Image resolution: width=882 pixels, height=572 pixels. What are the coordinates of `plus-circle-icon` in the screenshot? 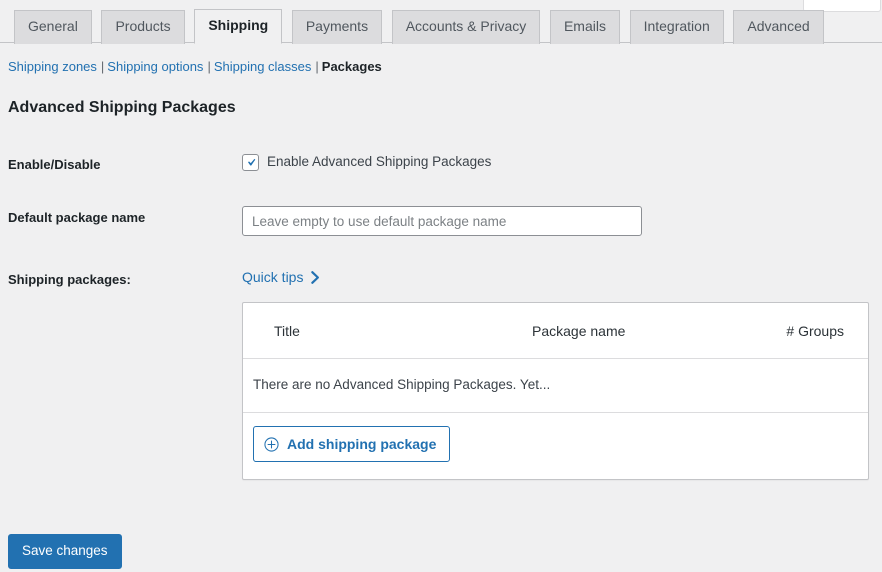 It's located at (271, 444).